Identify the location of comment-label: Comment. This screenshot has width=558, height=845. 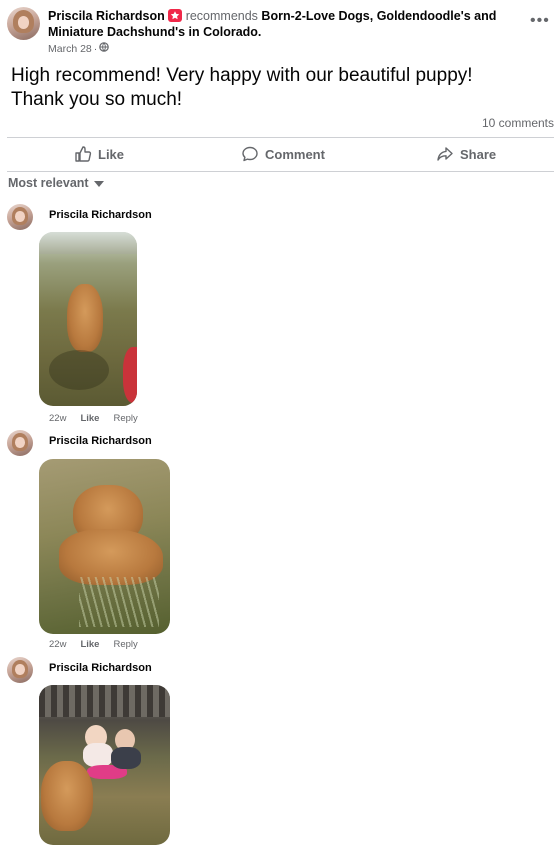
(295, 154).